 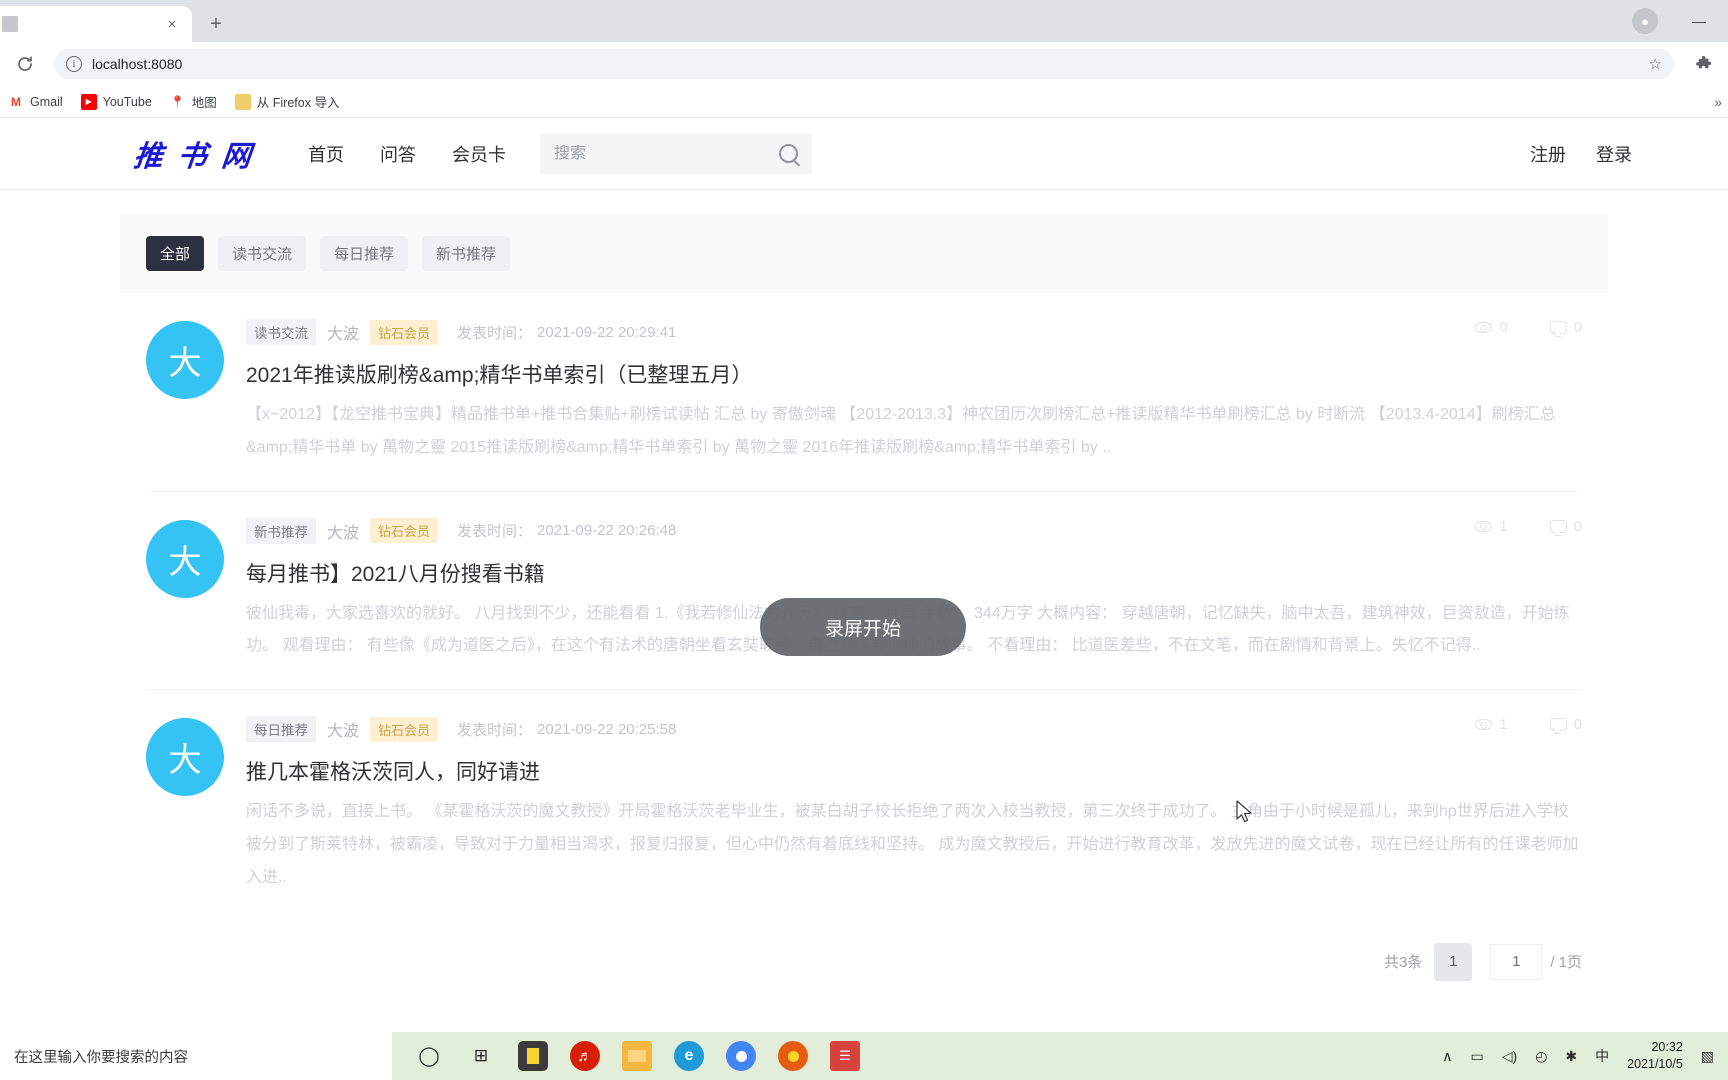 I want to click on post-title: 2021年推读版刷榜&amp;精华书单索引（已整理五月）, so click(x=914, y=374).